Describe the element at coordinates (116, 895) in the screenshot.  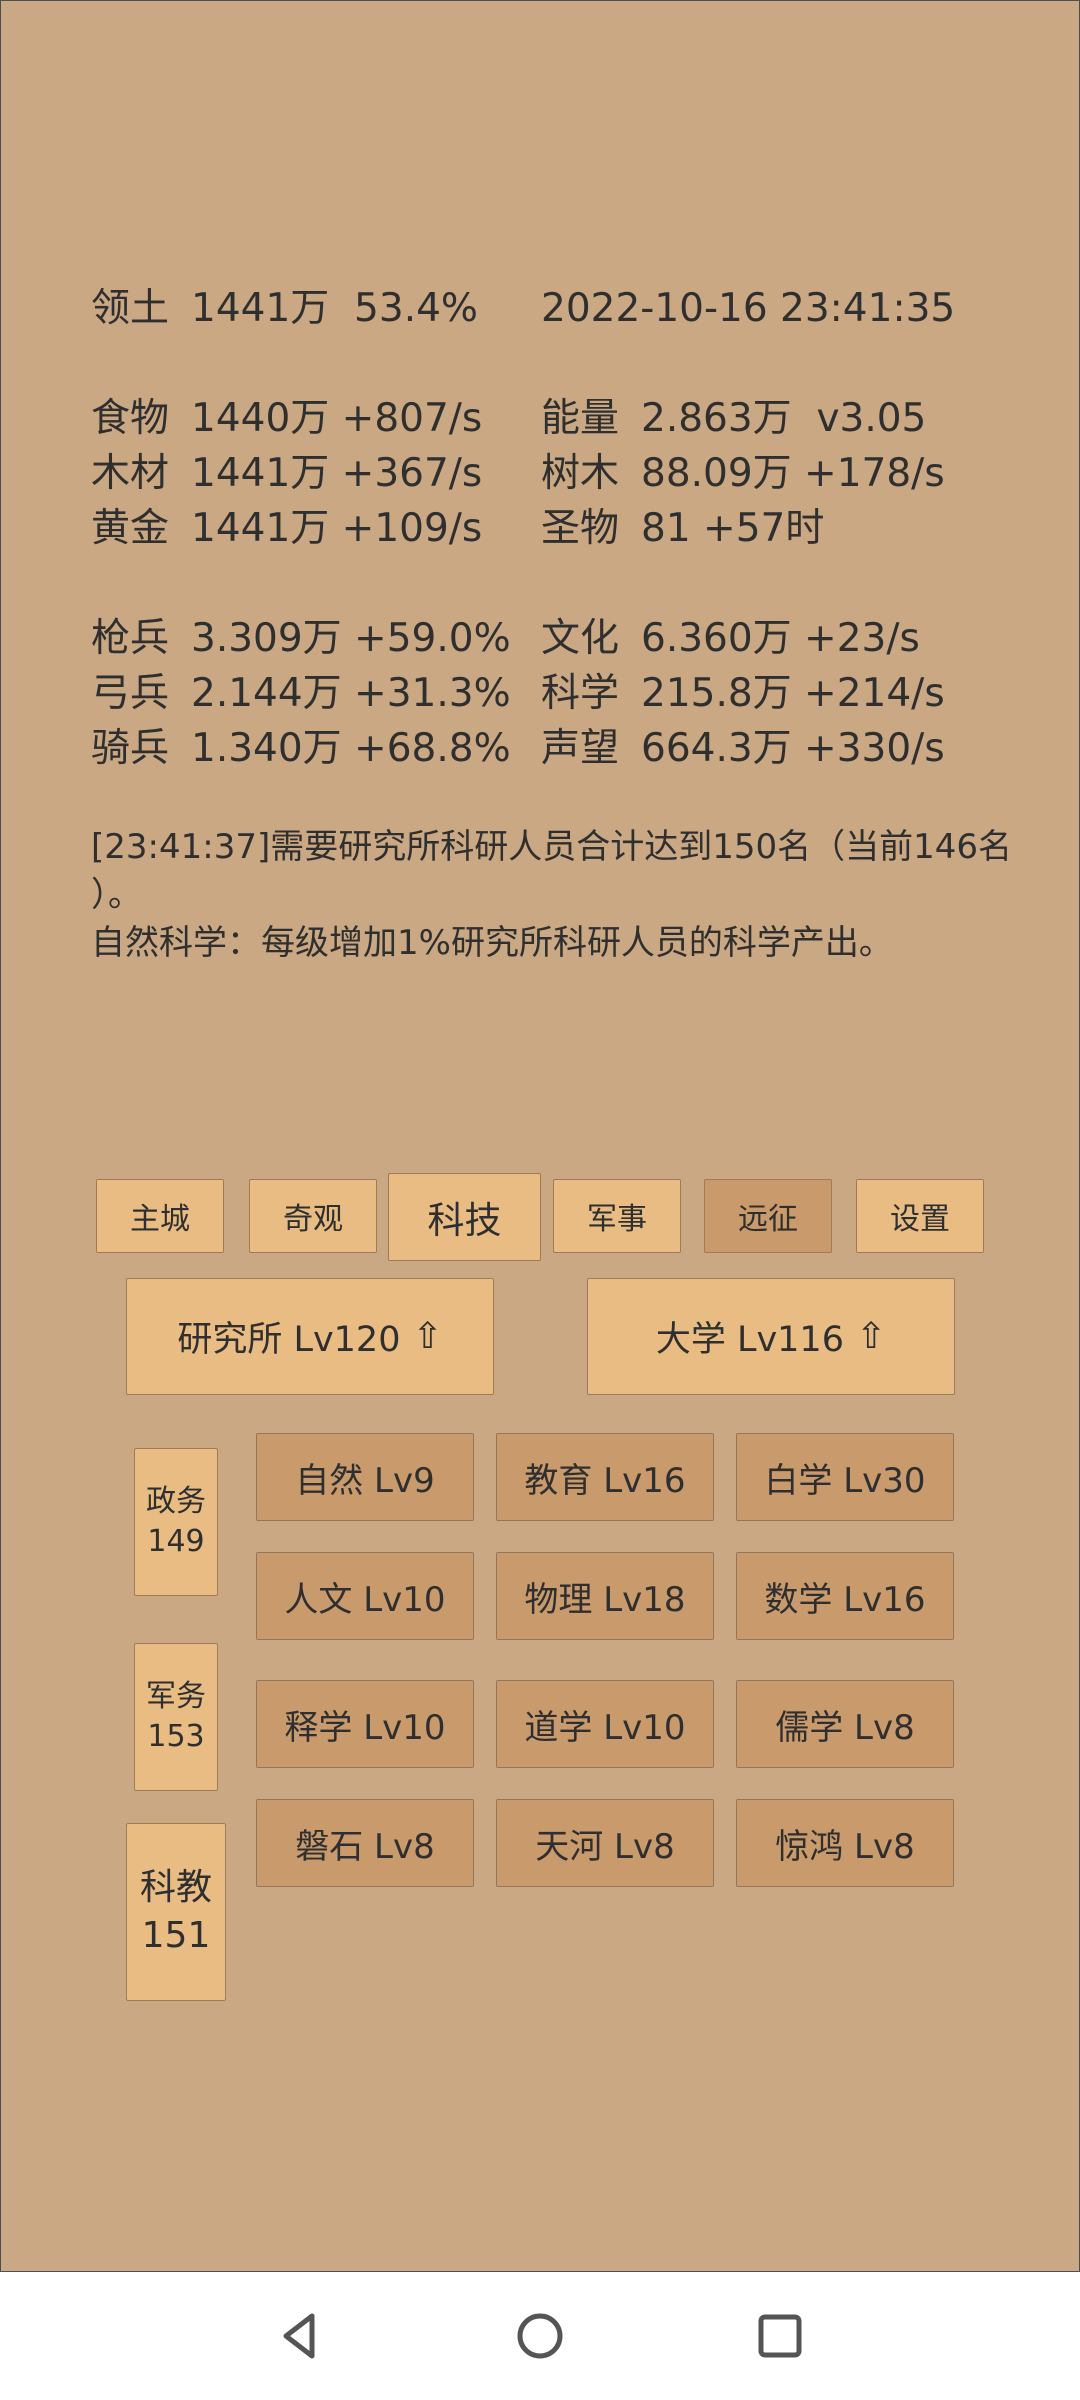
I see `log-message-continued: ）。` at that location.